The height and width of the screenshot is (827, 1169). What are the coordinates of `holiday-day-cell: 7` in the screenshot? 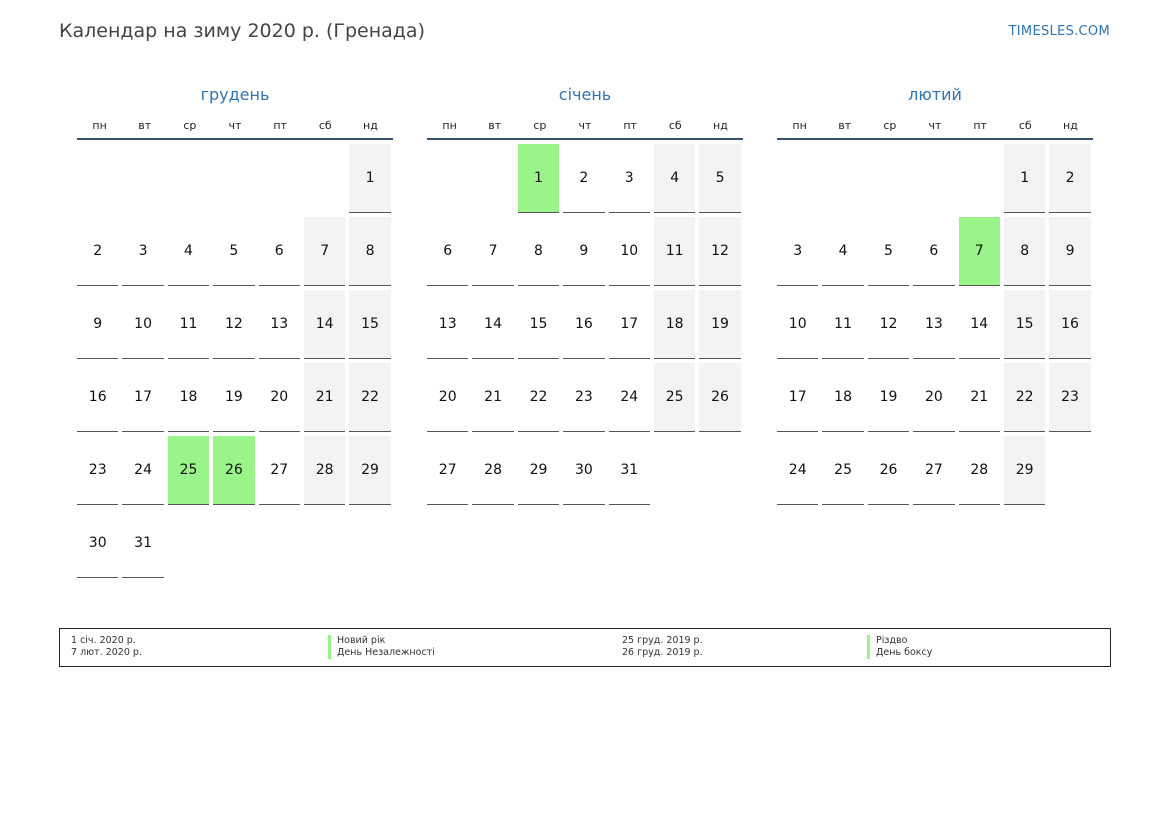 It's located at (979, 251).